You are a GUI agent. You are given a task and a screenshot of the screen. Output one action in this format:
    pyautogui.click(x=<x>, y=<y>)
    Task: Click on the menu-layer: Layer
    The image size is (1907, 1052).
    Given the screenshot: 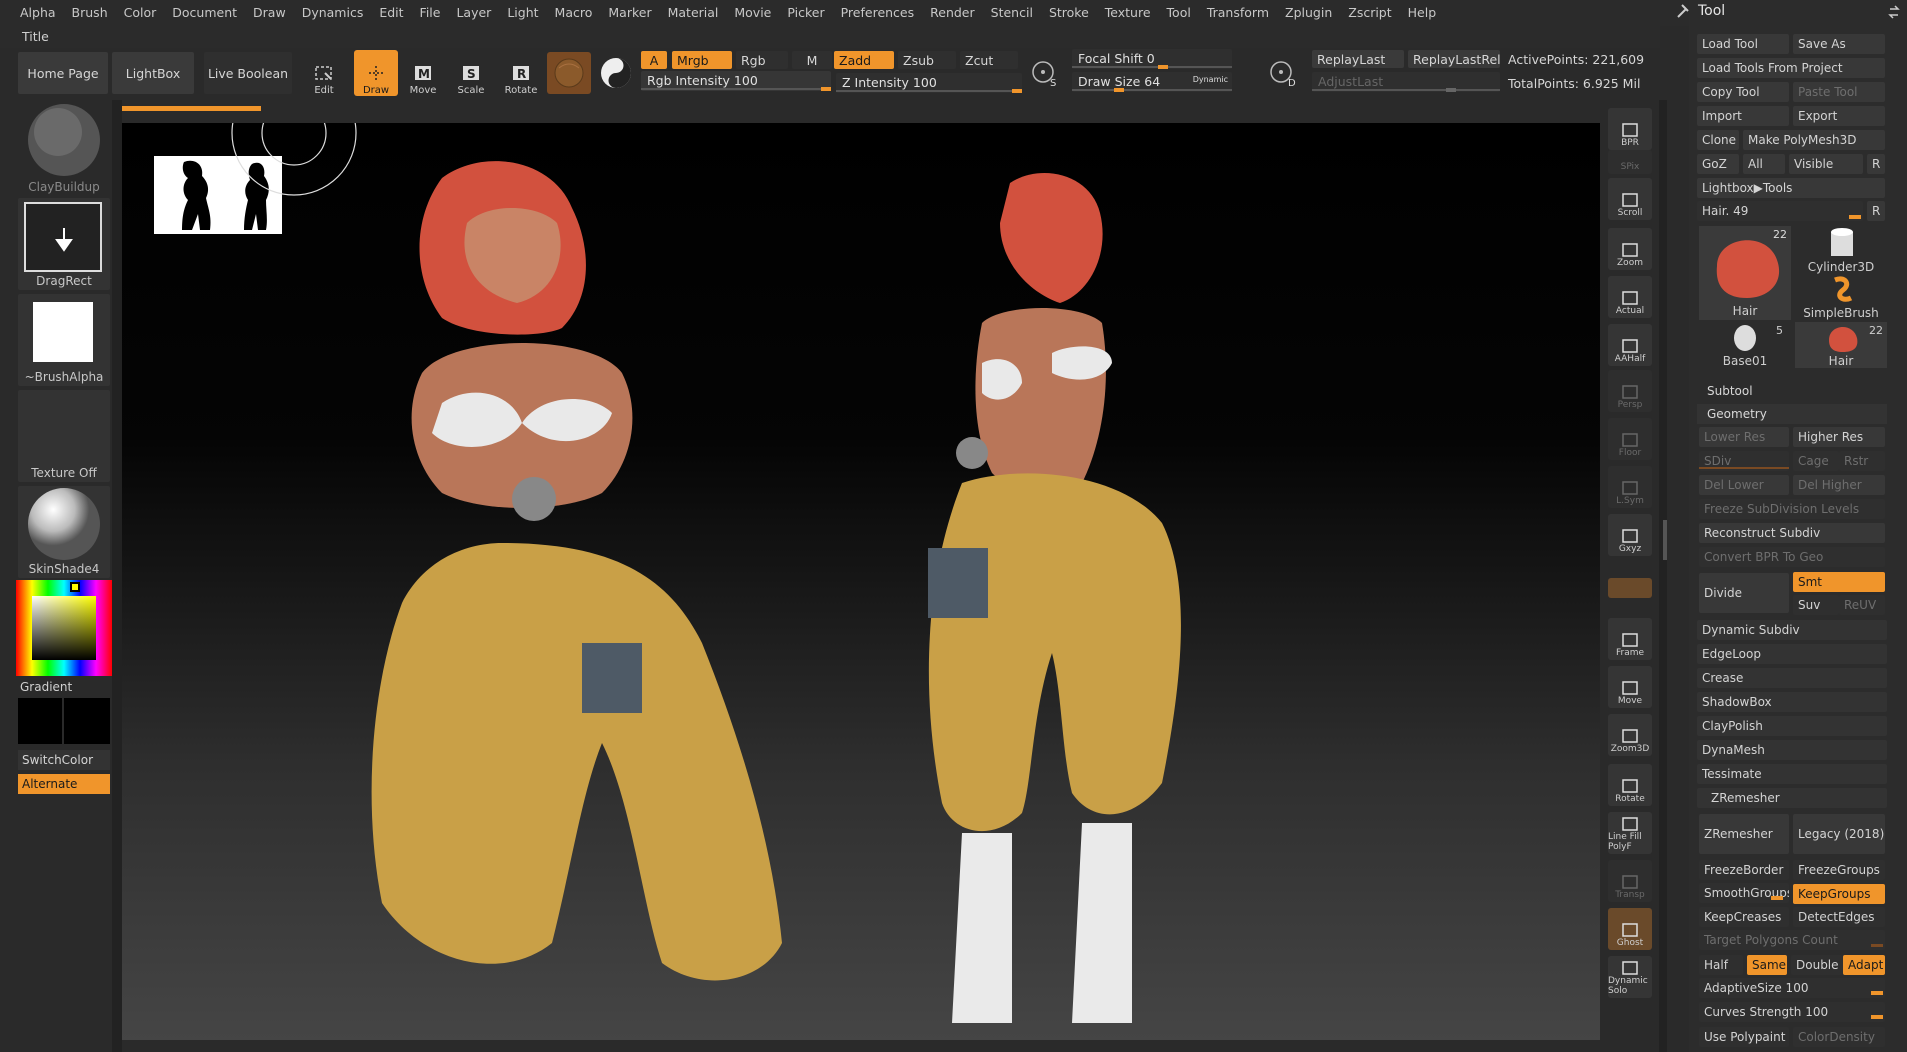 What is the action you would take?
    pyautogui.click(x=473, y=13)
    